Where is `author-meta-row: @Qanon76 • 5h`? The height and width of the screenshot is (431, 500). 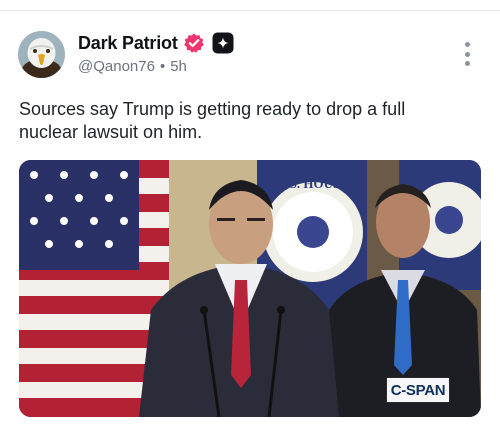 author-meta-row: @Qanon76 • 5h is located at coordinates (132, 66).